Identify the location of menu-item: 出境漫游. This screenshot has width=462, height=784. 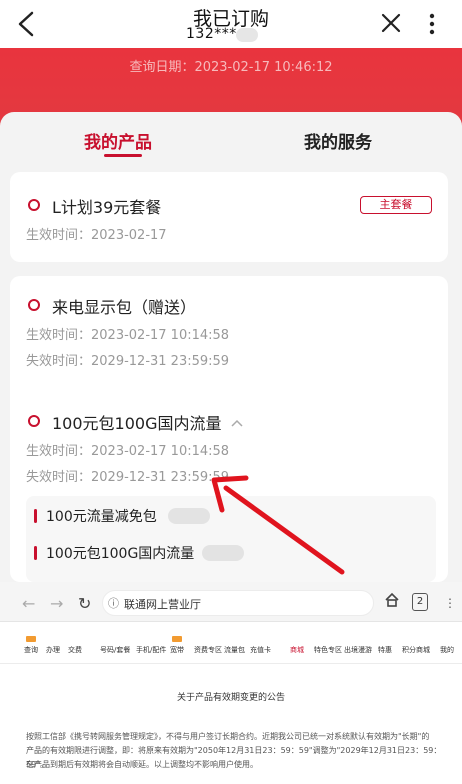
(358, 650).